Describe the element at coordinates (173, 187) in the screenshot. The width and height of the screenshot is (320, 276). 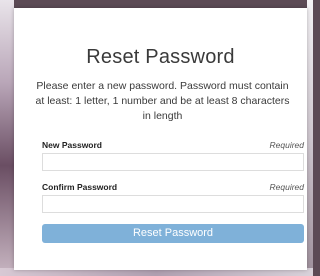
I see `confirm-password-label-row: Confirm Password Required` at that location.